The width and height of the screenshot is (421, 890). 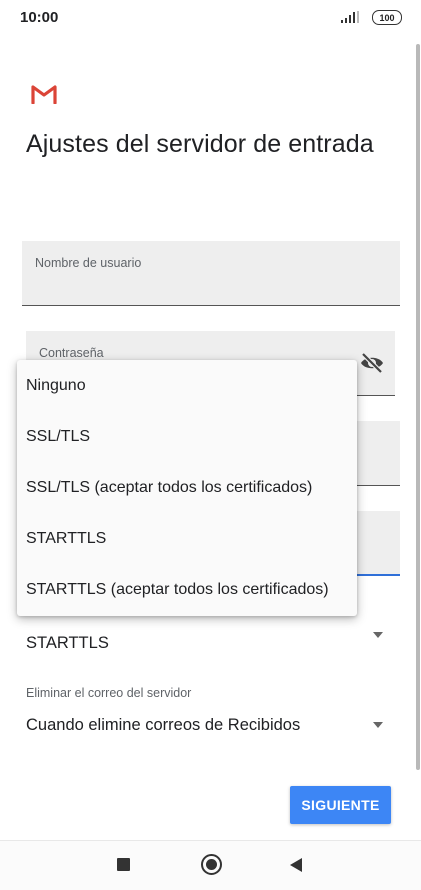 I want to click on status-time: 10:00, so click(x=39, y=17).